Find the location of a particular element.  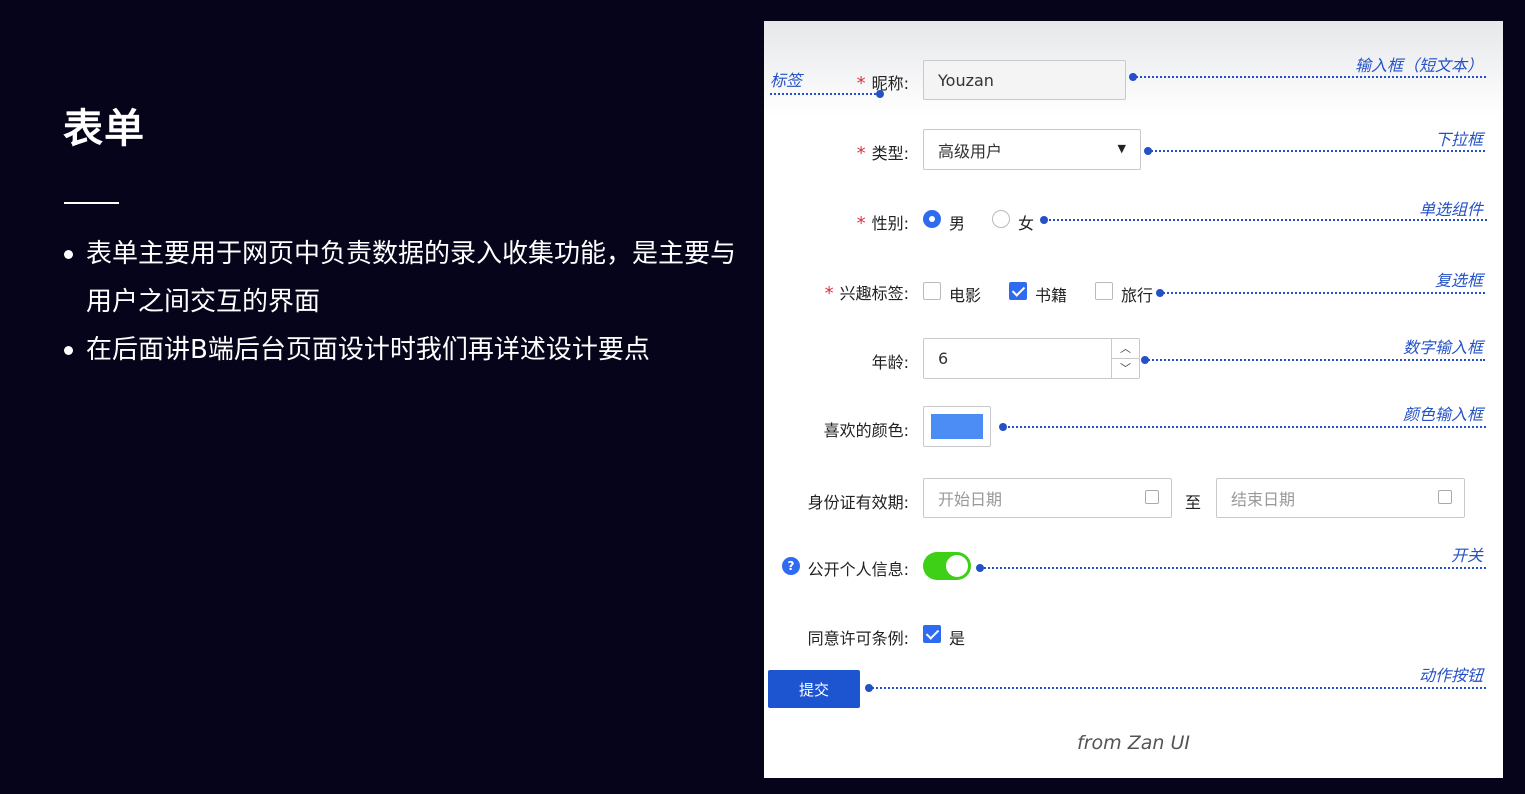

type-selected-value: 高级用户 is located at coordinates (970, 151).